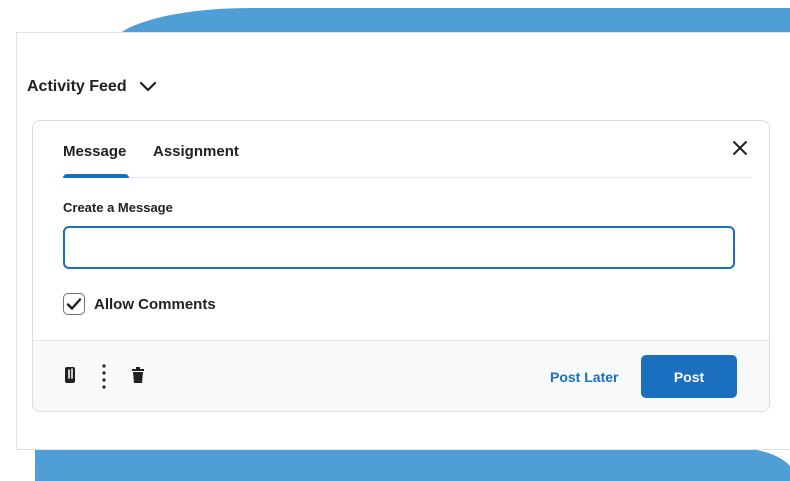  Describe the element at coordinates (148, 87) in the screenshot. I see `chevron-down-icon` at that location.